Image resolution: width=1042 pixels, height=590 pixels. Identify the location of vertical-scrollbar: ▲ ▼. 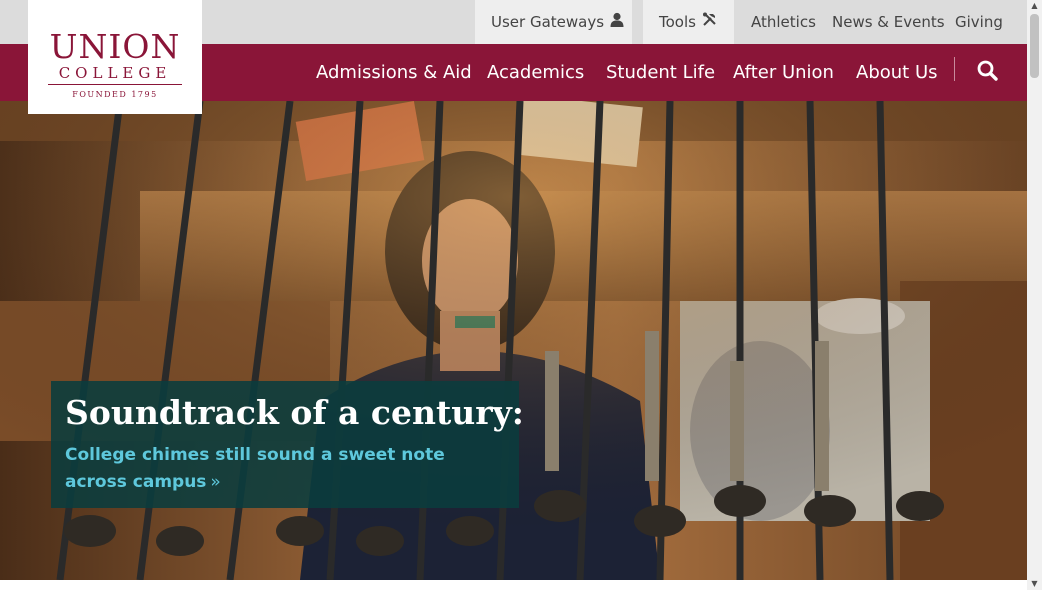
(1034, 295).